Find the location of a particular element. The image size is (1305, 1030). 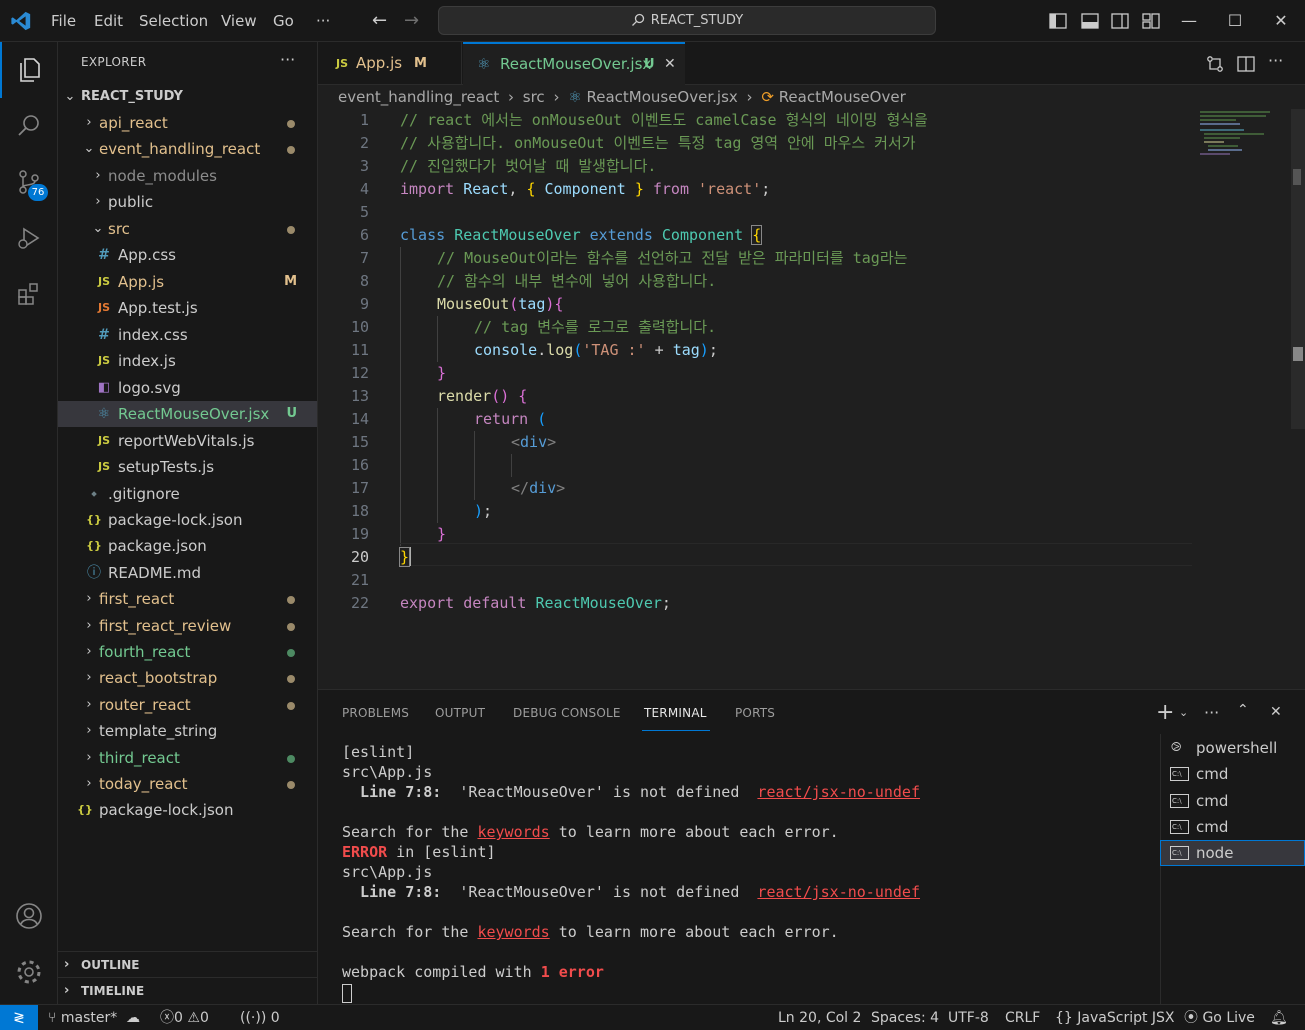

tree-folder: › react_bootstrap is located at coordinates (187, 678).